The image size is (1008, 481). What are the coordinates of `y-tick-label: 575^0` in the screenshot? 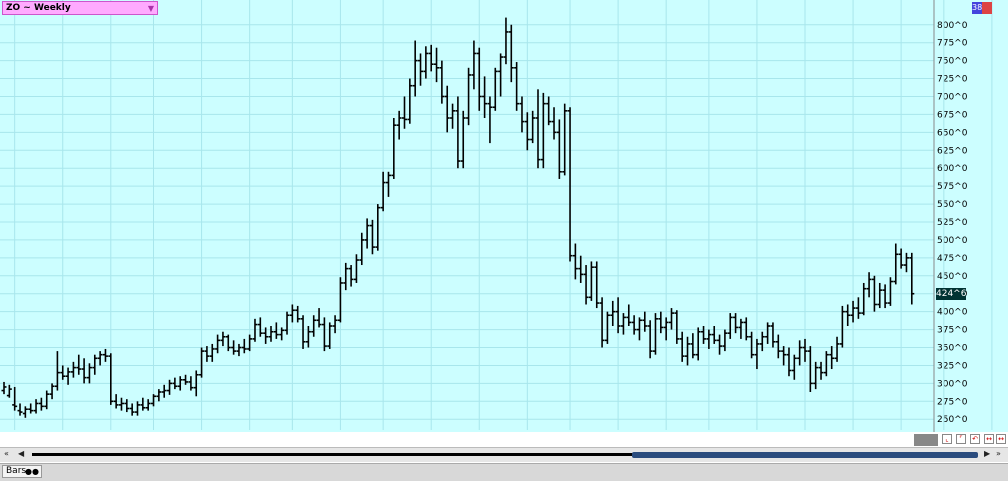 It's located at (952, 187).